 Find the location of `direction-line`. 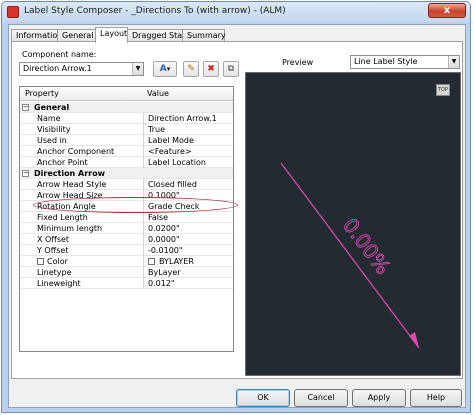

direction-line is located at coordinates (350, 255).